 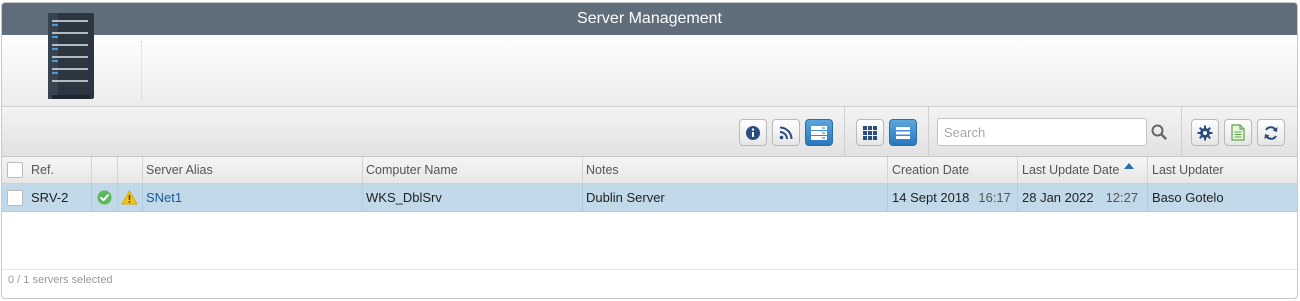 I want to click on status-cell, so click(x=104, y=197).